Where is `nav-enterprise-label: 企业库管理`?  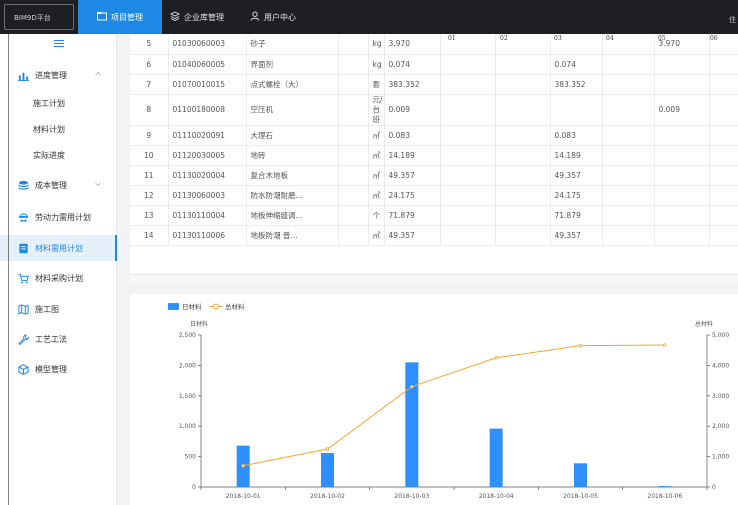 nav-enterprise-label: 企业库管理 is located at coordinates (204, 17).